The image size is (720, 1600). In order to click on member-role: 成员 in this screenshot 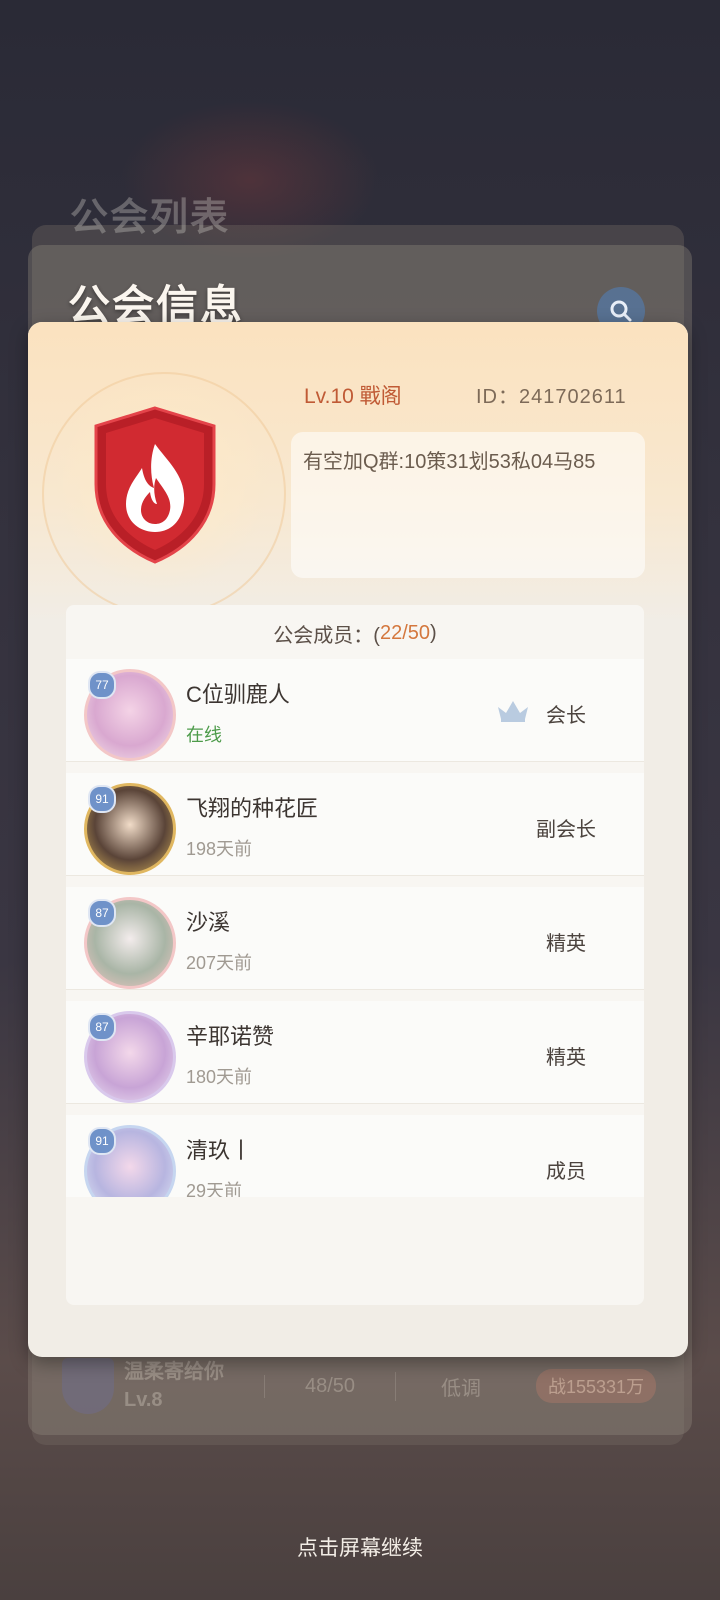, I will do `click(566, 1172)`.